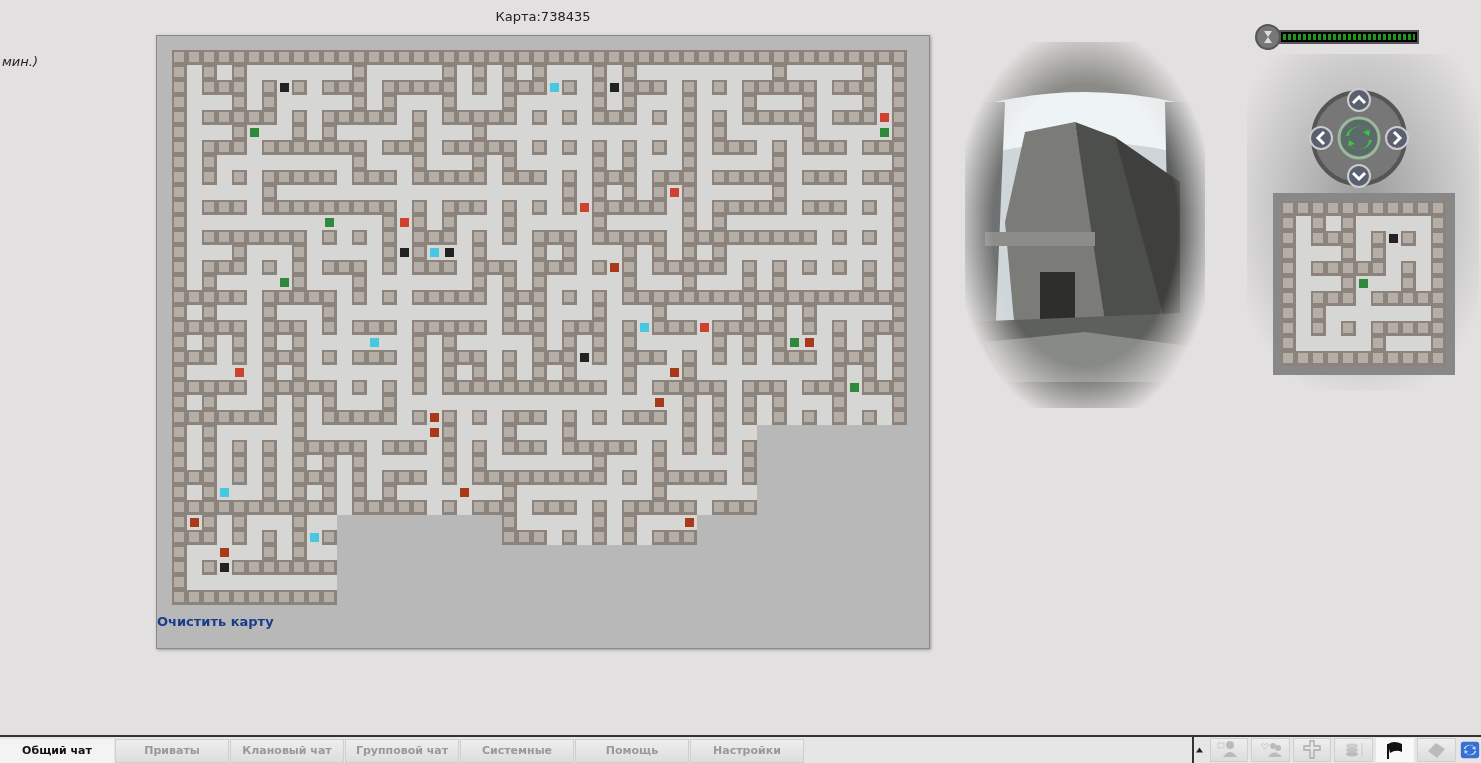  I want to click on chat-tab: Общий чат, so click(57, 751).